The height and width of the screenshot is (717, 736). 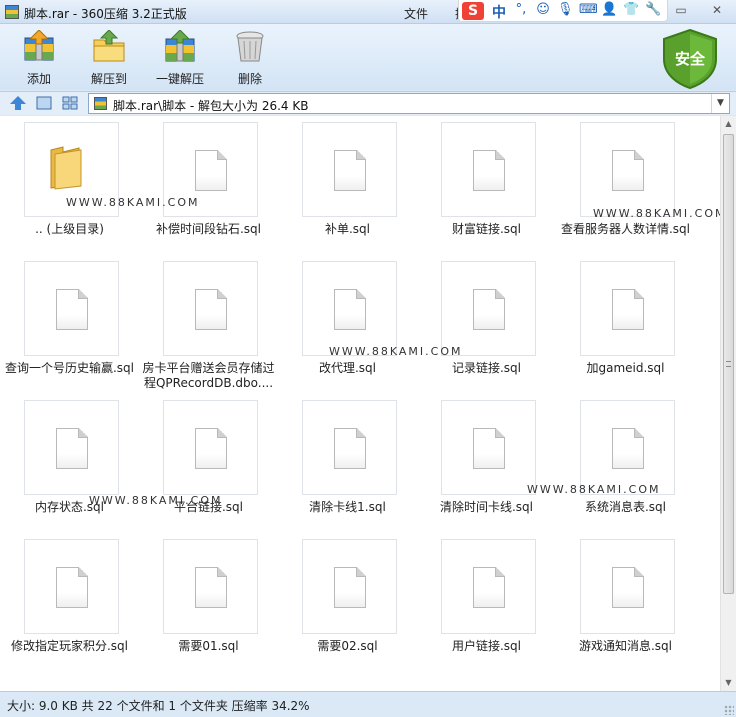 What do you see at coordinates (39, 58) in the screenshot?
I see `add-button: 添加` at bounding box center [39, 58].